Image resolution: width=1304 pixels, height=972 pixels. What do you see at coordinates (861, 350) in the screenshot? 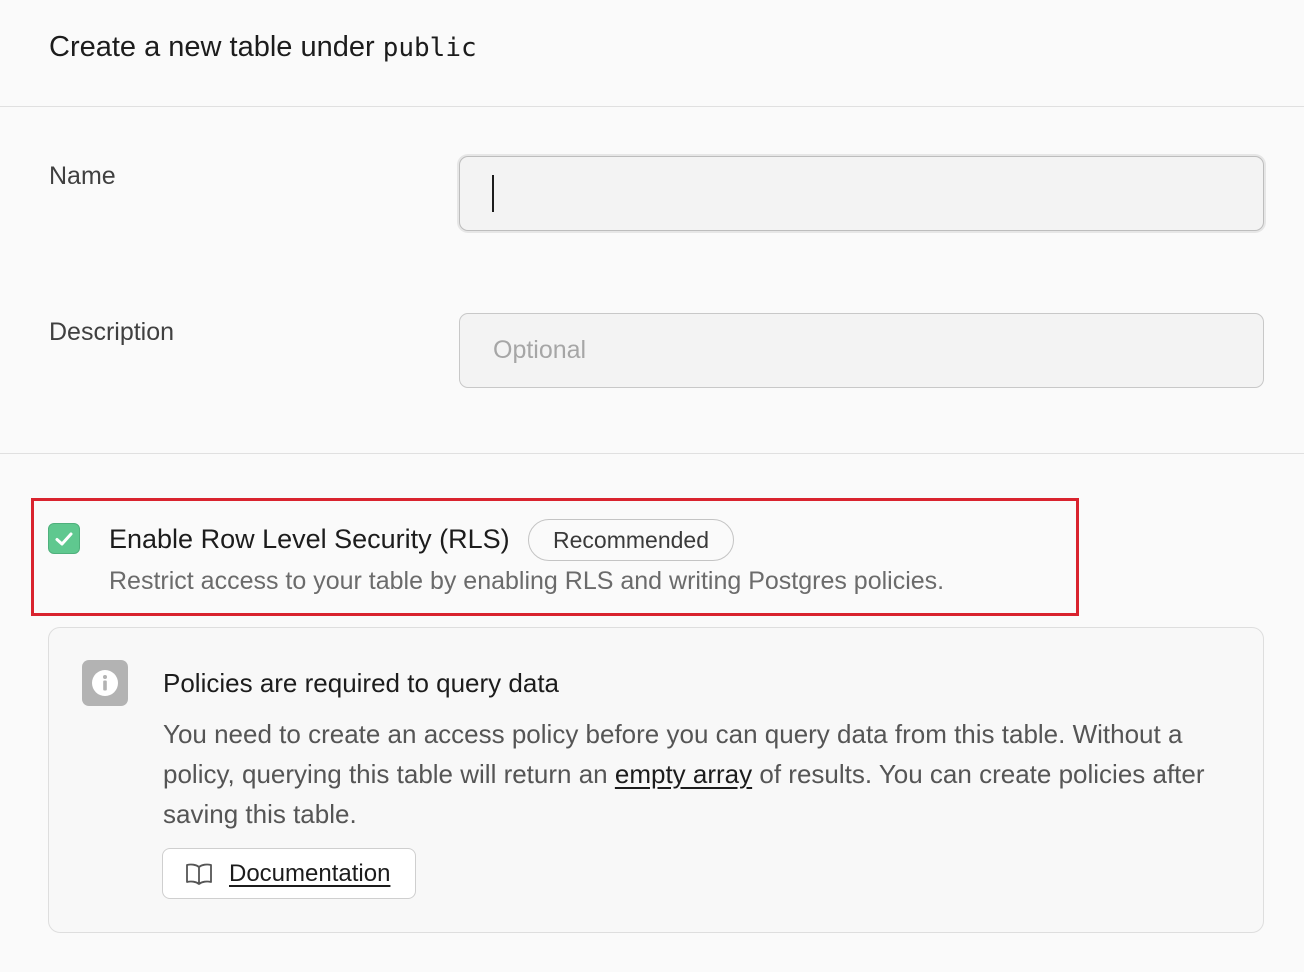
I see `description-input` at bounding box center [861, 350].